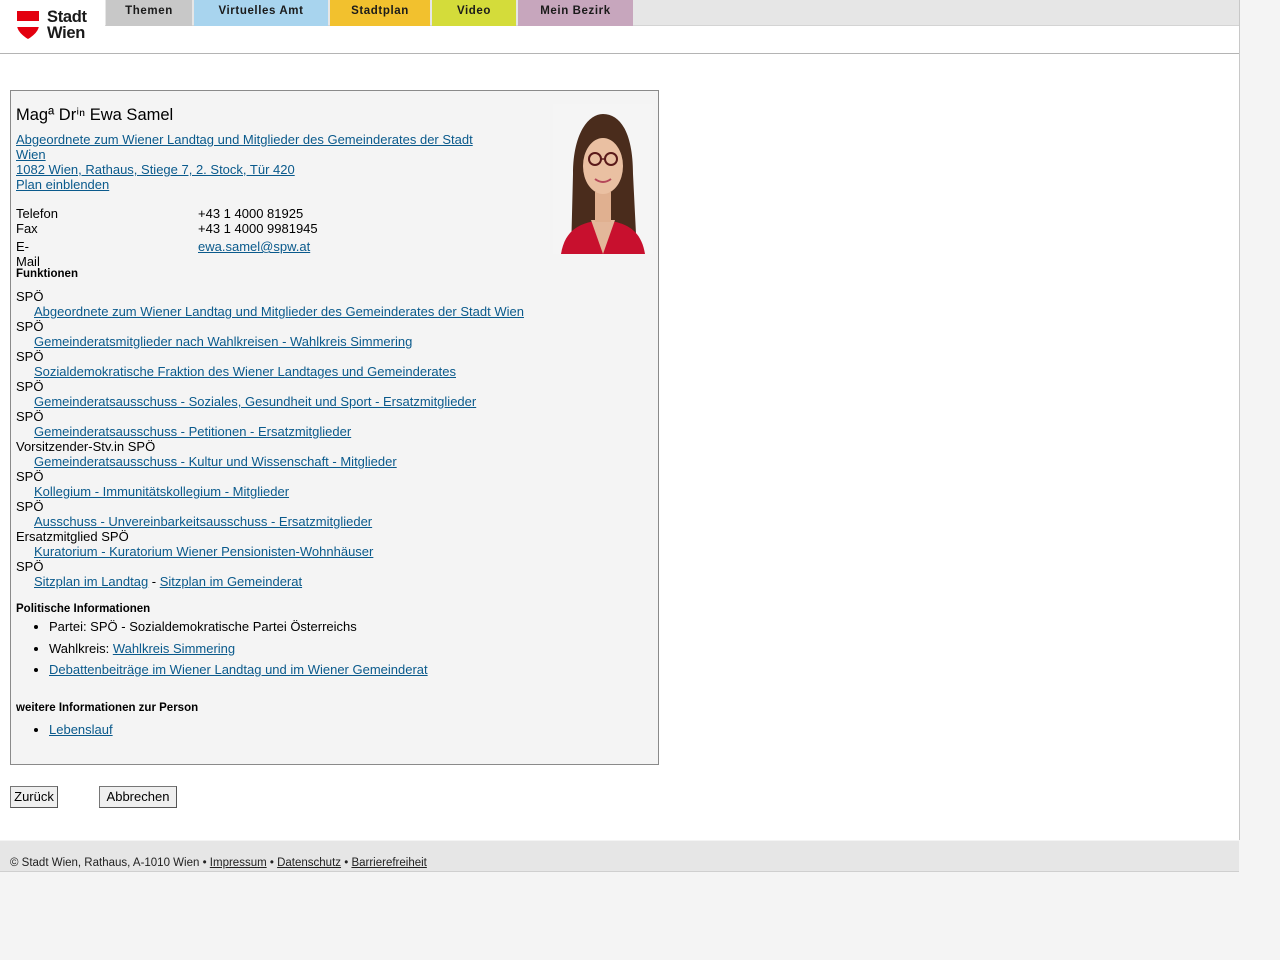 The width and height of the screenshot is (1280, 960). What do you see at coordinates (81, 648) in the screenshot?
I see `wahlkreis-label: Wahlkreis:` at bounding box center [81, 648].